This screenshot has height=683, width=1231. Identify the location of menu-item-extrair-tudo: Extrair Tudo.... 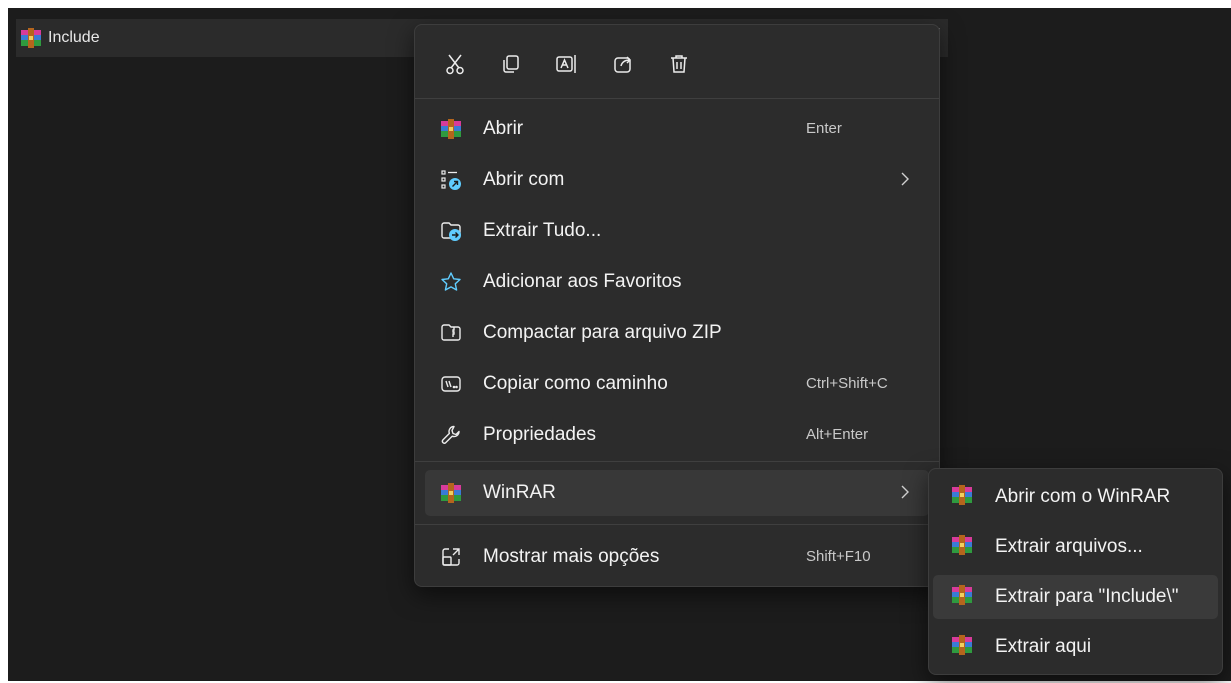
(677, 231).